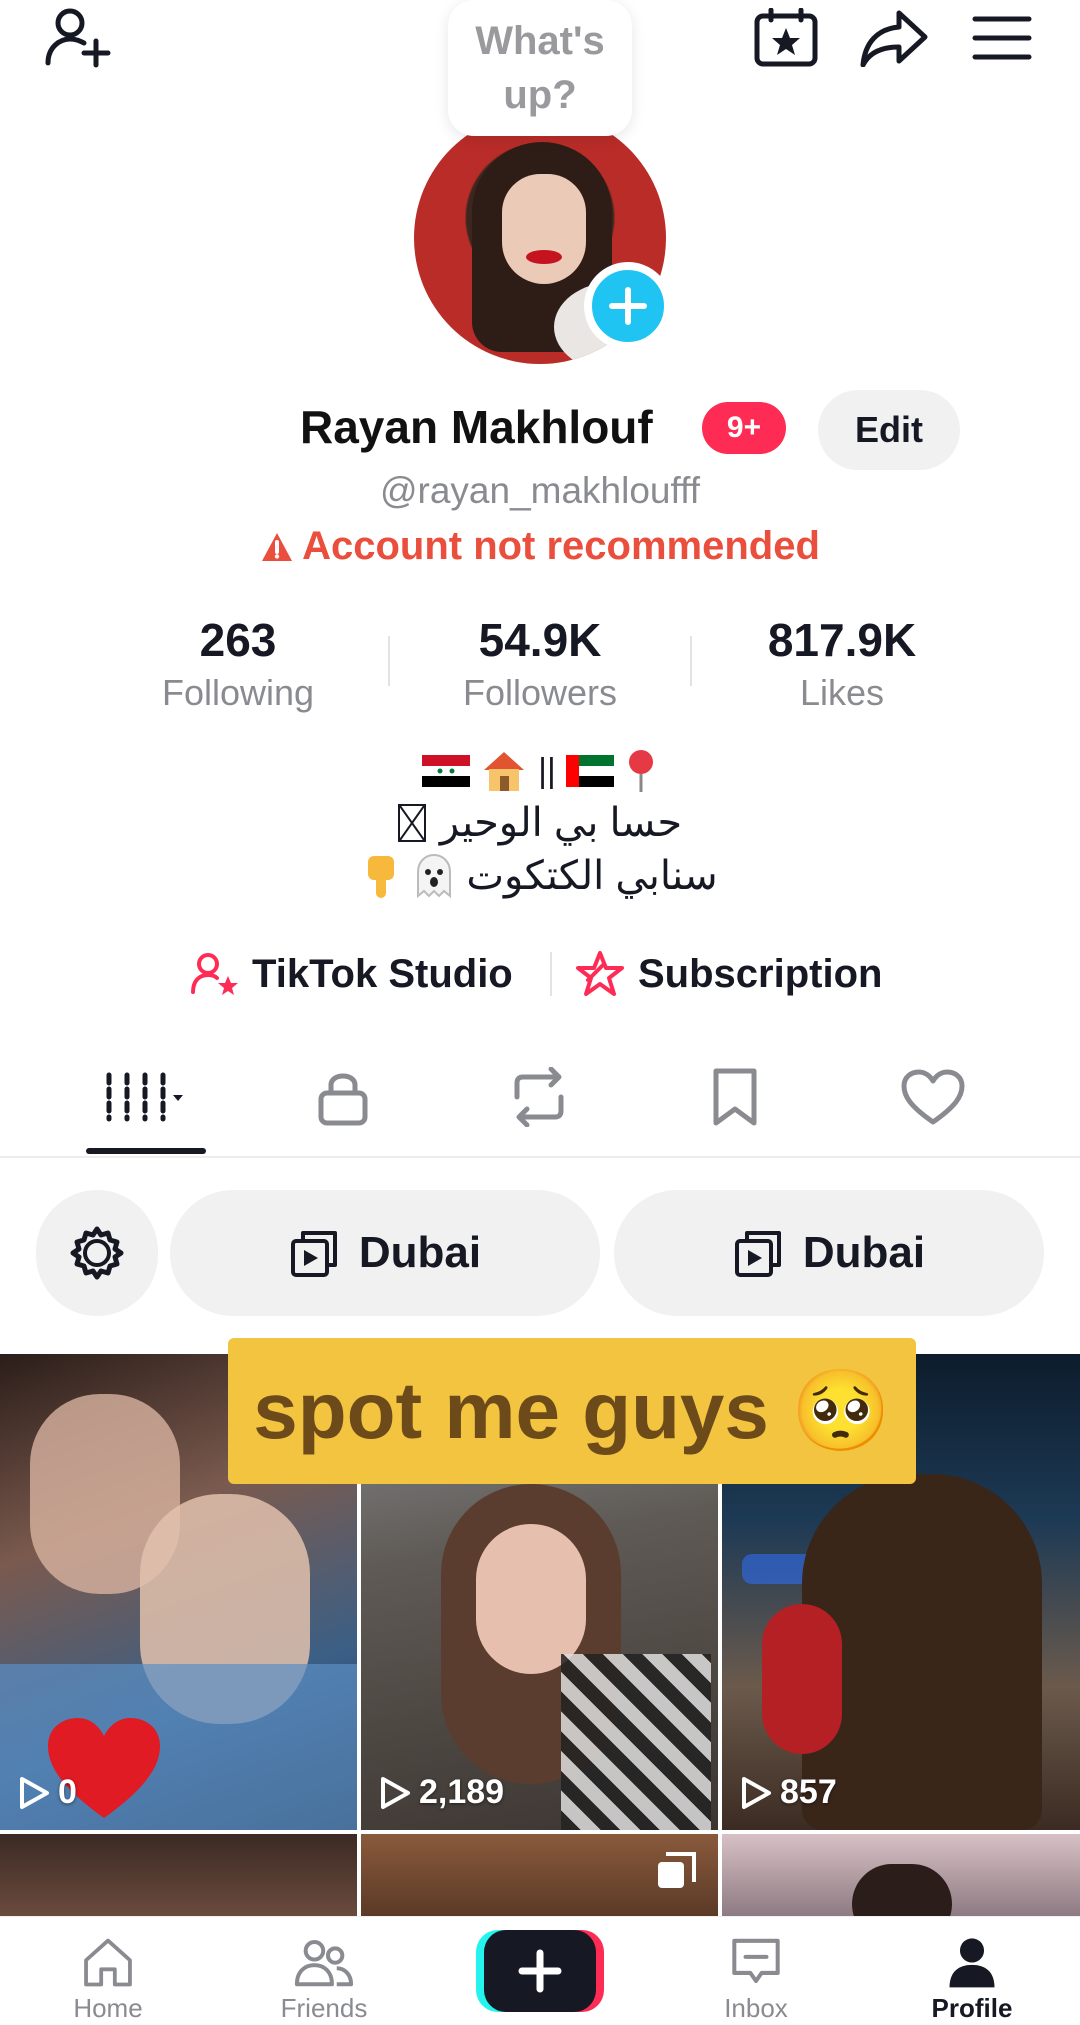 Image resolution: width=1080 pixels, height=2025 pixels. I want to click on repost-icon, so click(539, 1097).